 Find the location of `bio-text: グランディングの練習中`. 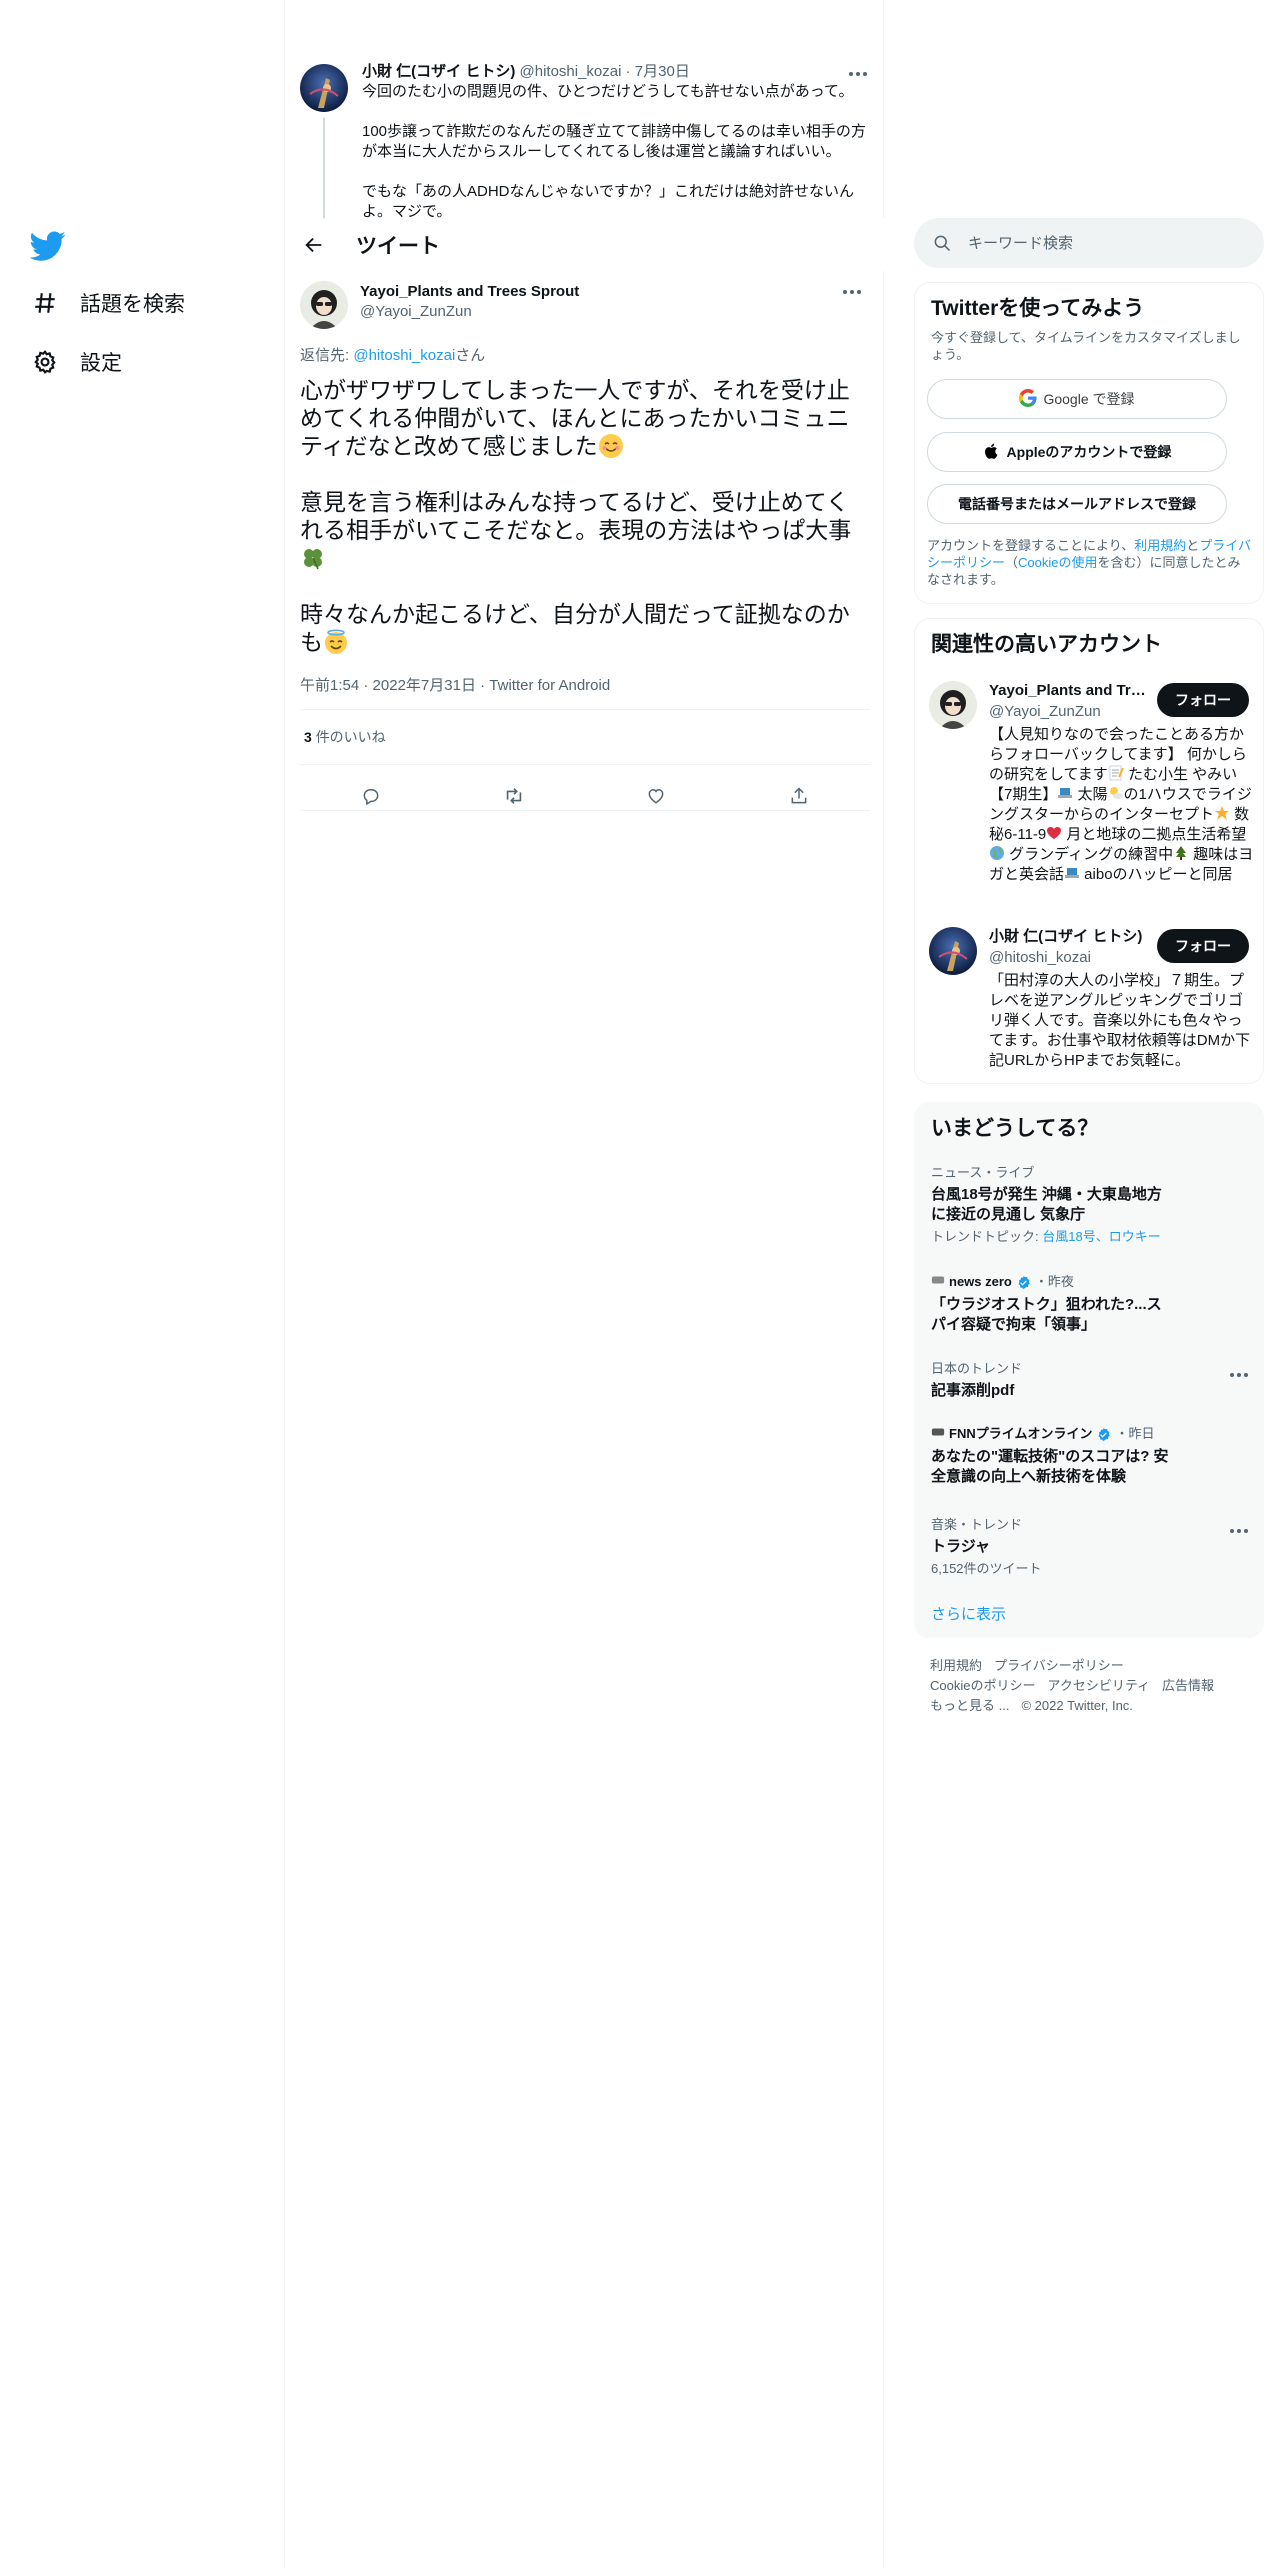

bio-text: グランディングの練習中 is located at coordinates (1089, 854).